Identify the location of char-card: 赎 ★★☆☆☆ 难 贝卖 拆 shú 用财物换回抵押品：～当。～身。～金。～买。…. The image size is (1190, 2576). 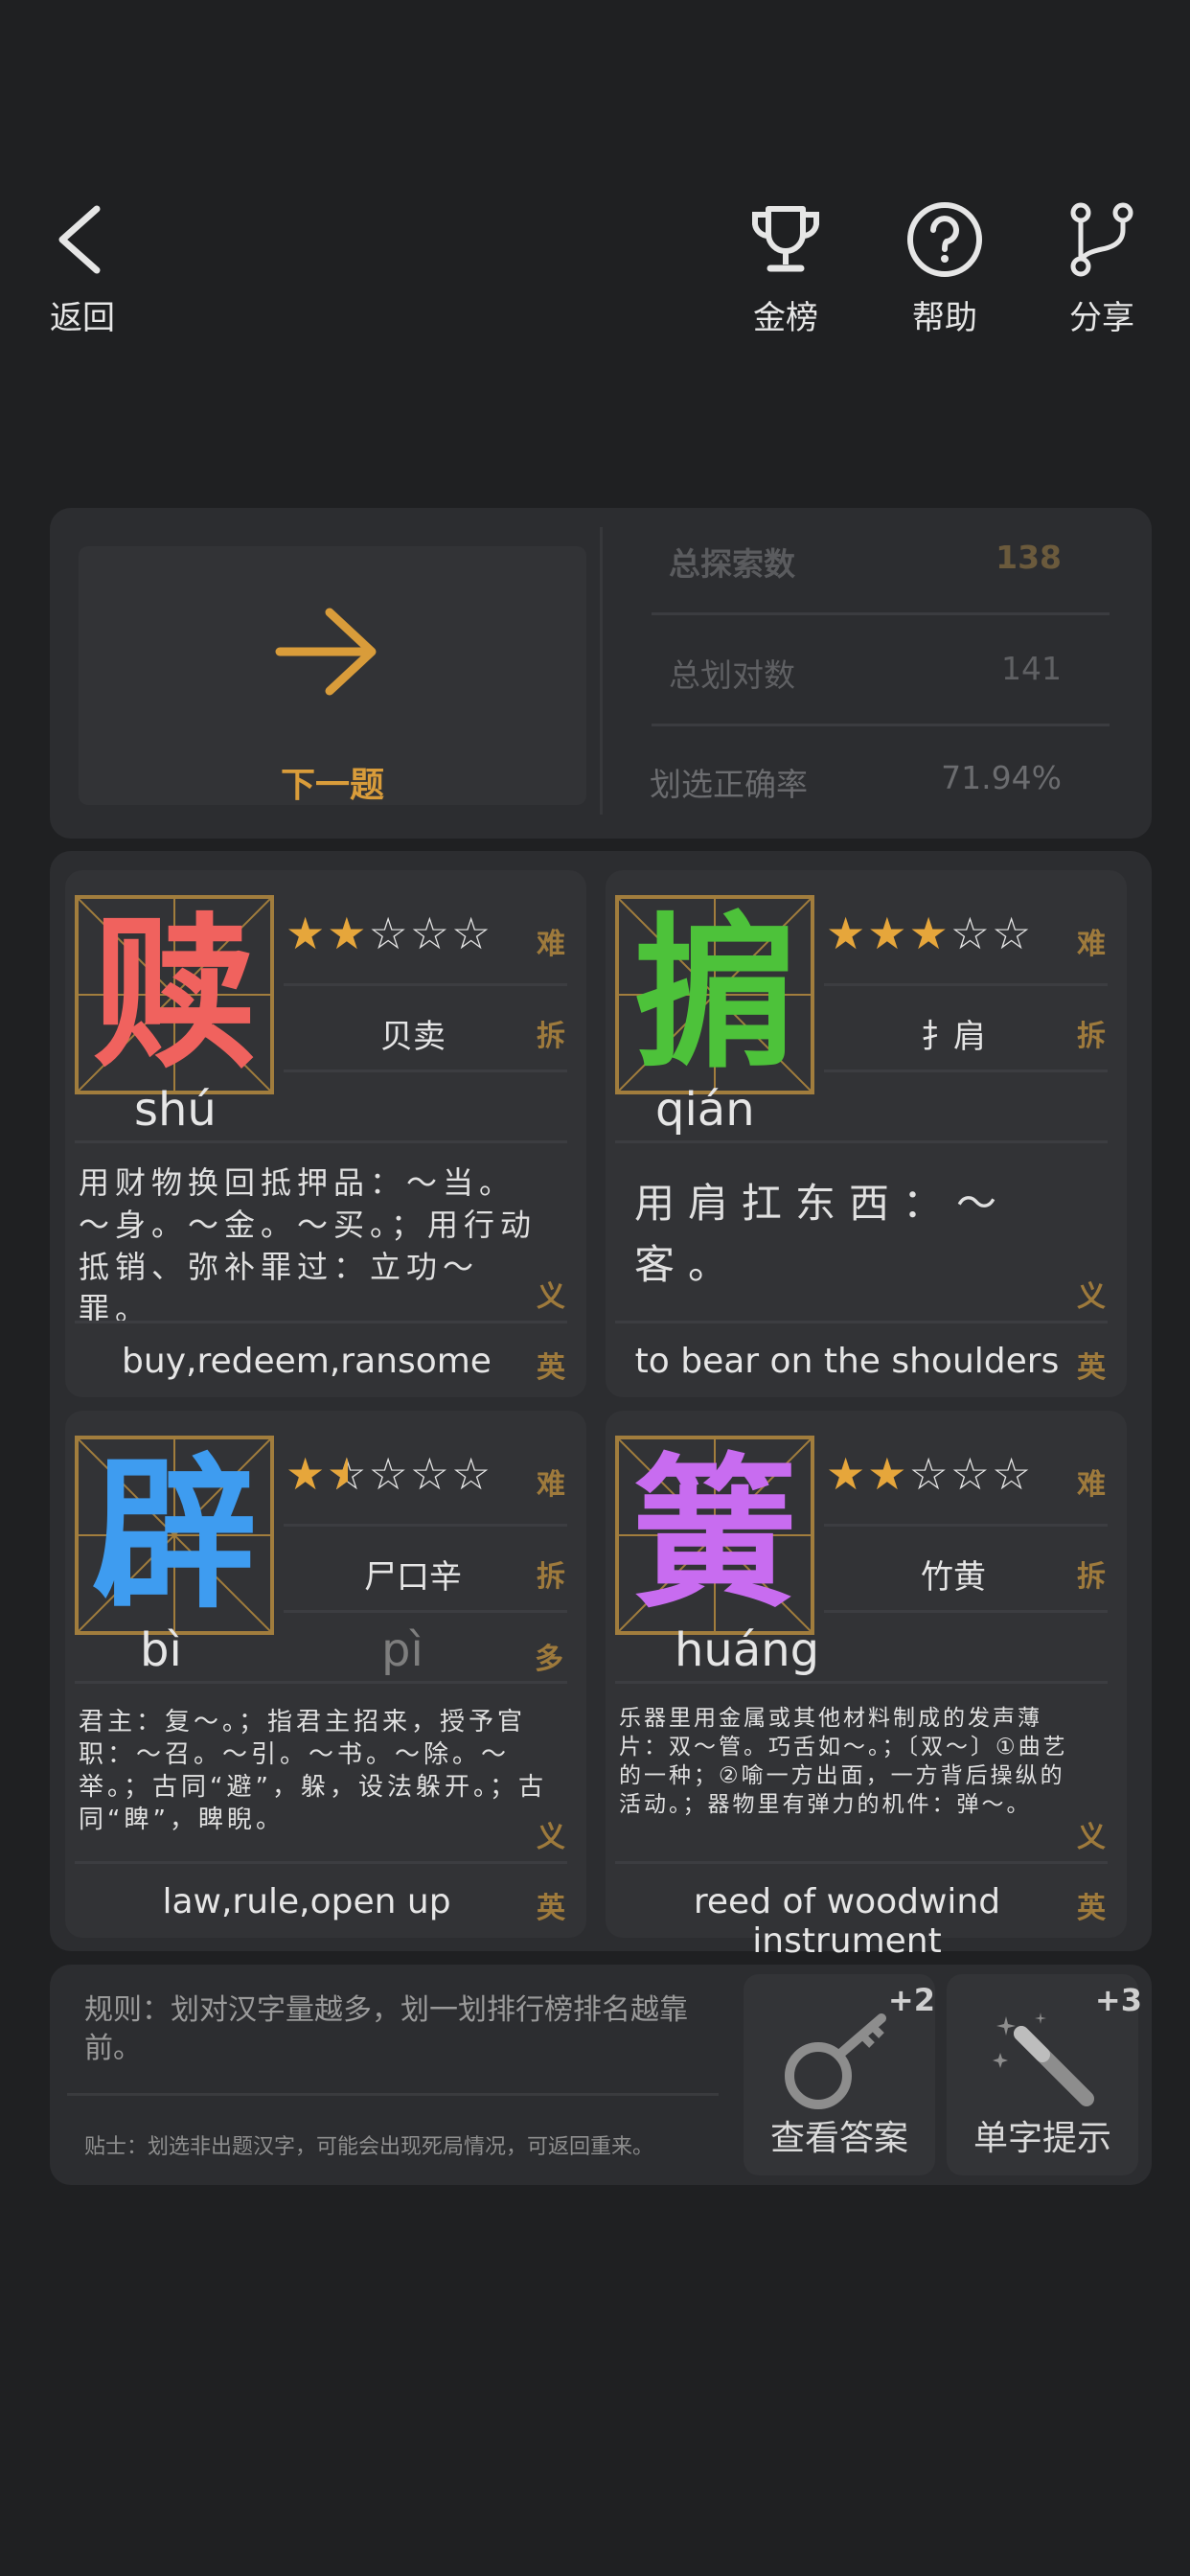
(326, 1133).